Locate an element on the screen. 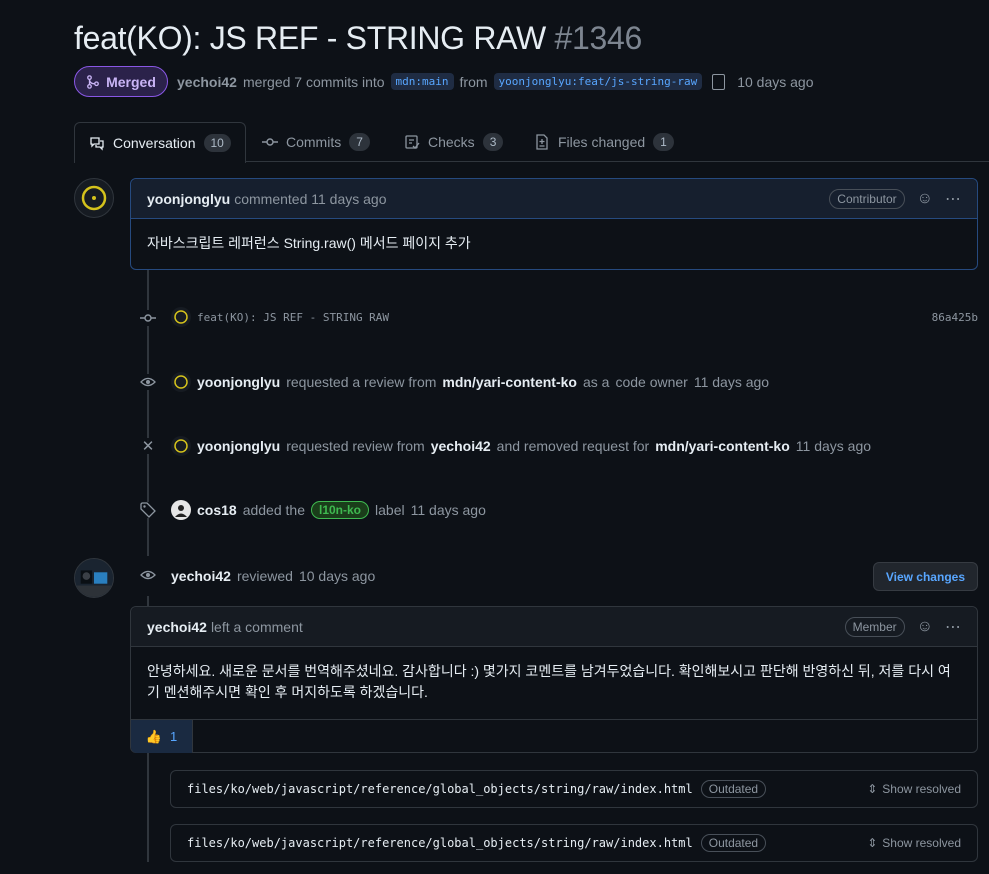 This screenshot has height=874, width=989. tab-conversation: Conversation 10 is located at coordinates (160, 142).